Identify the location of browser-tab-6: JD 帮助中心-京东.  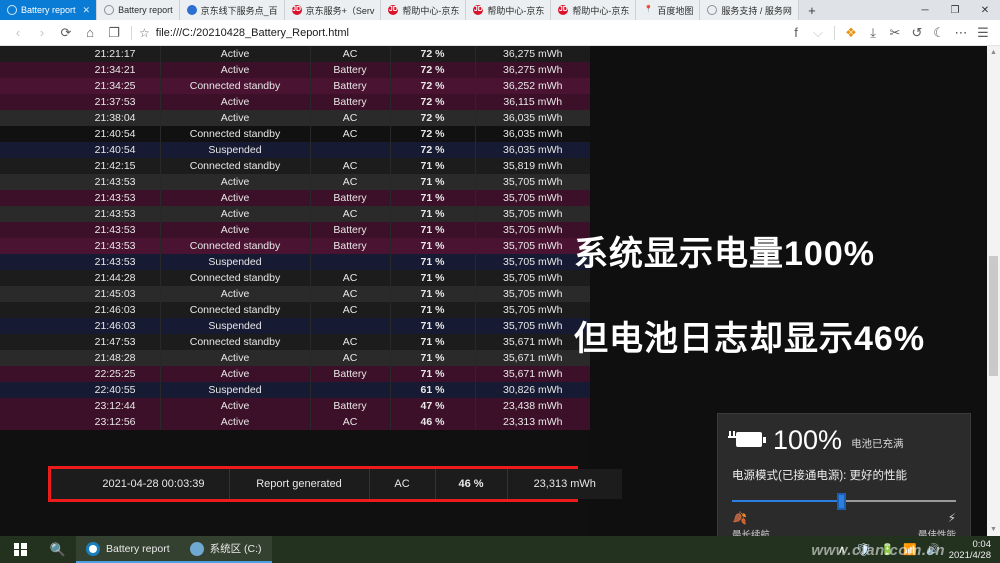
(594, 10).